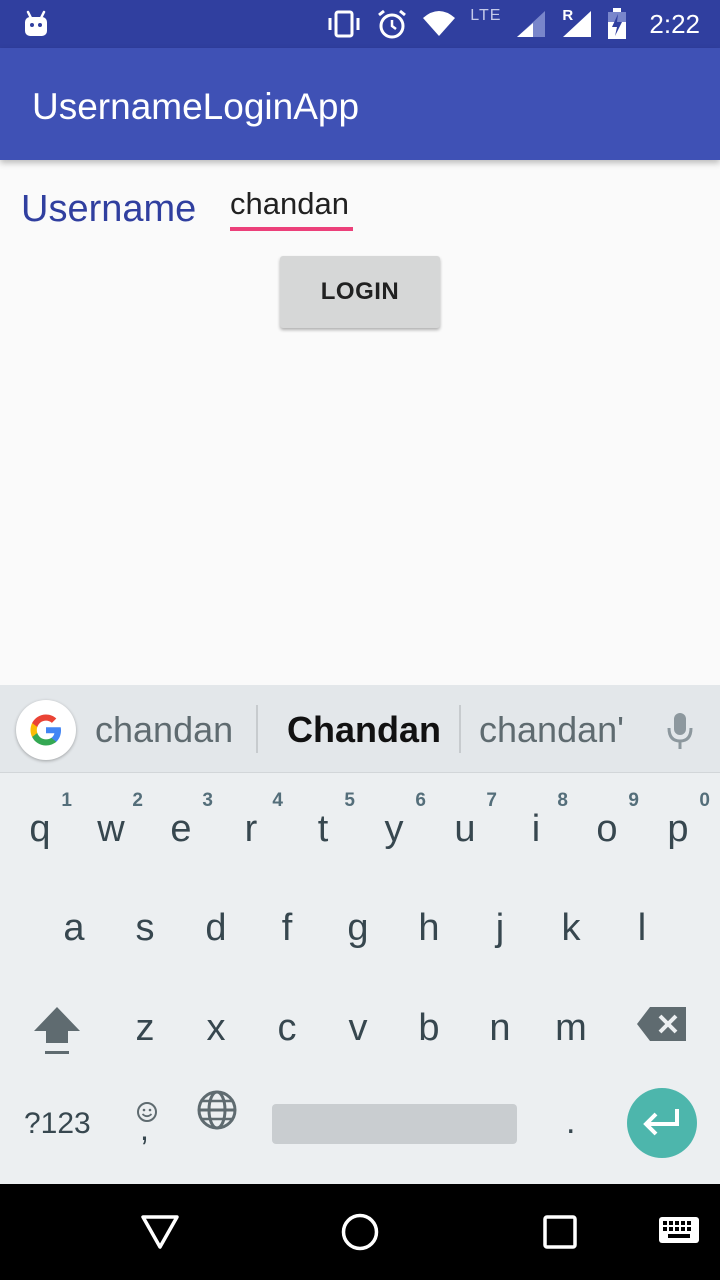 The image size is (720, 1280). Describe the element at coordinates (674, 23) in the screenshot. I see `clock-time: 2:22` at that location.